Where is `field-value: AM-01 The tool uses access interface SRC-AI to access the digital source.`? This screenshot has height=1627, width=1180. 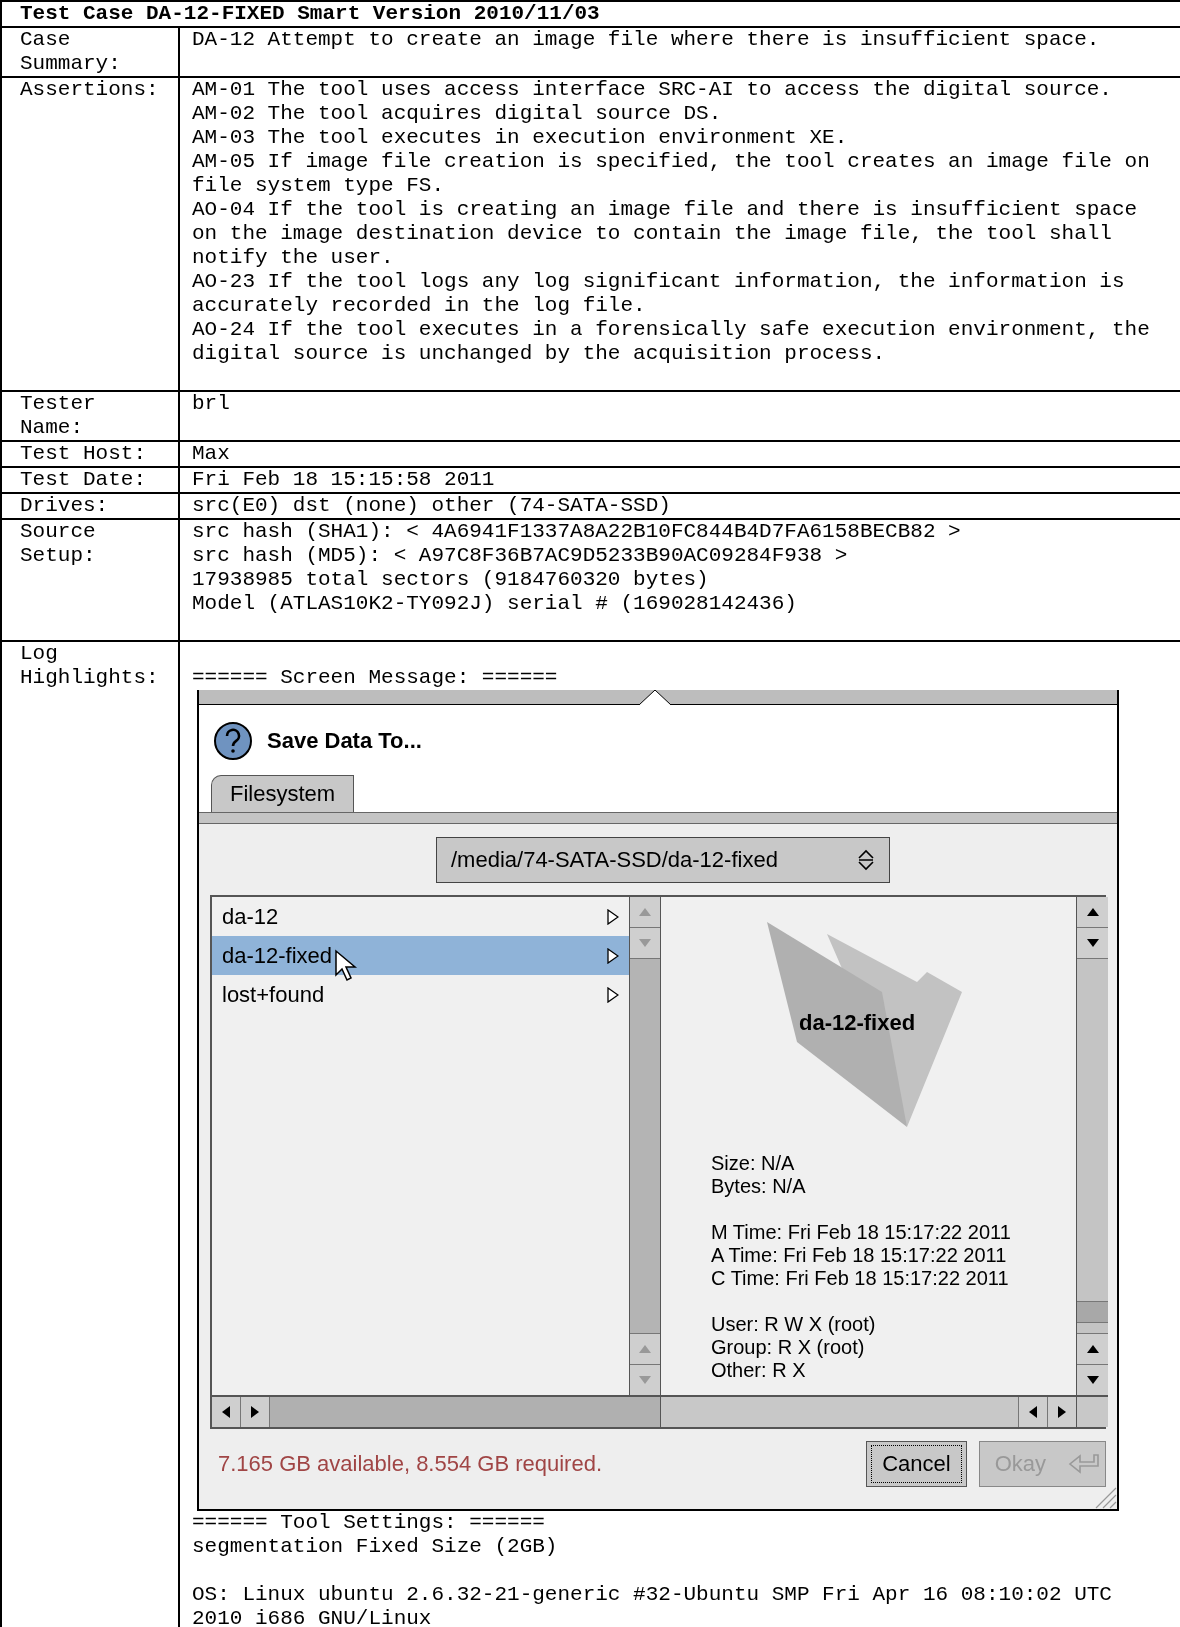
field-value: AM-01 The tool uses access interface SRC-AI to access the digital source. is located at coordinates (652, 90).